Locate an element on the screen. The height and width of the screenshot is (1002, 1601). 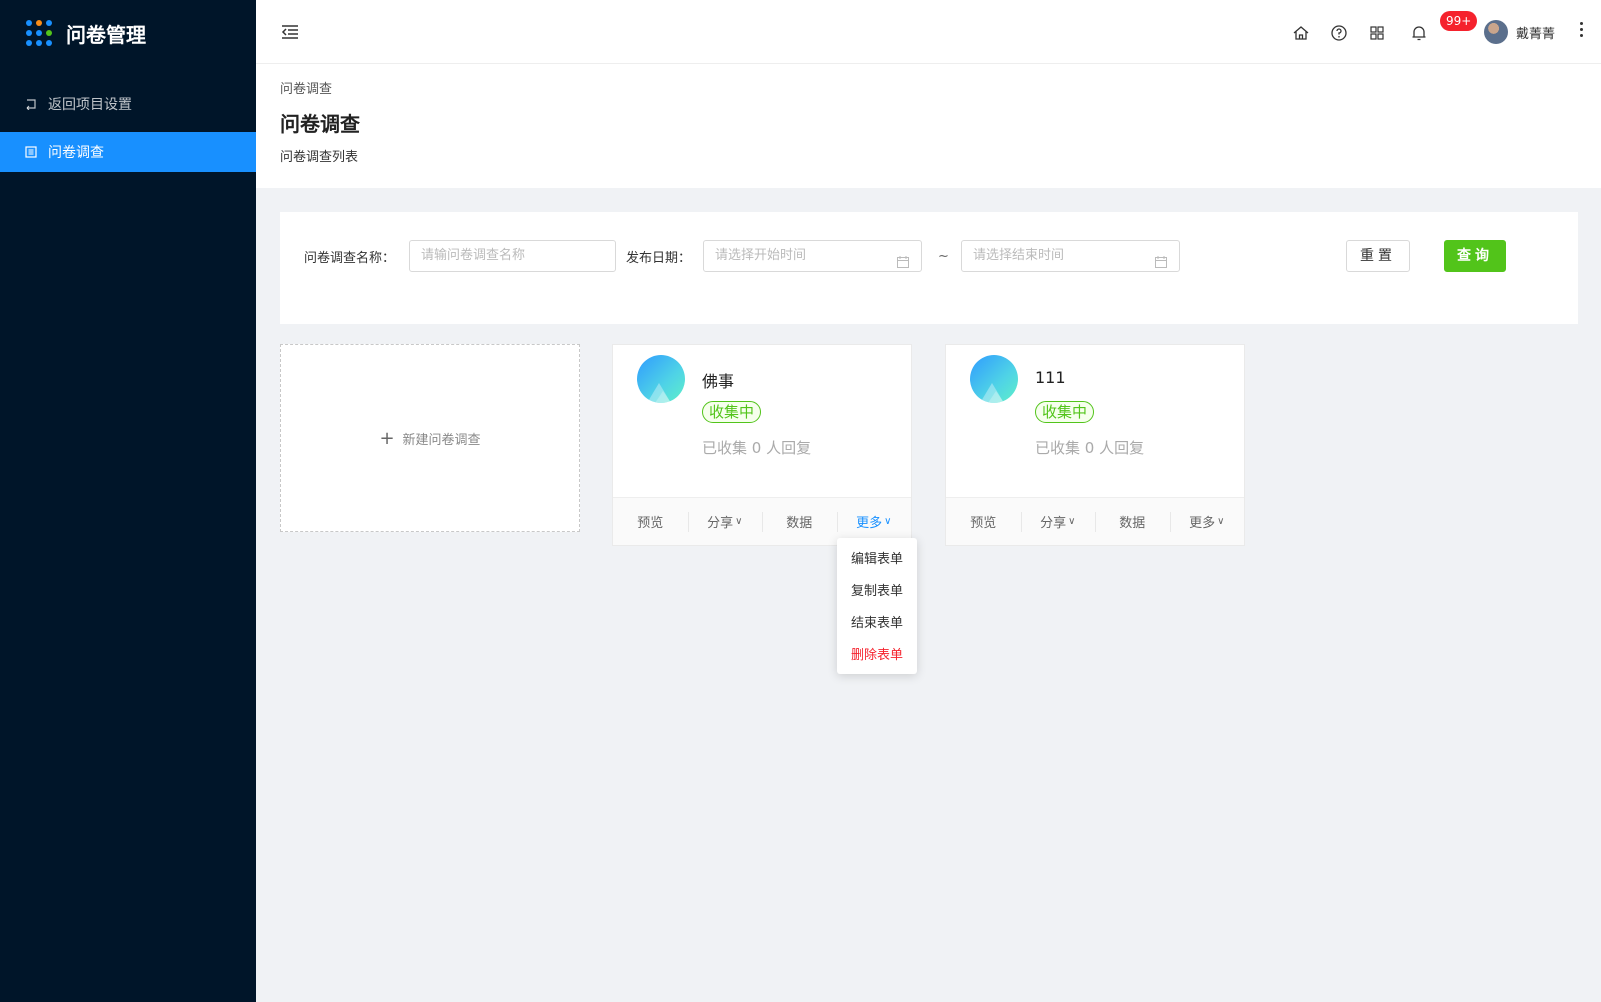
survey-card: 佛事 收集中 已收集 0 人回复 预览 分享 ∨ 数据 更多 ∨ is located at coordinates (762, 445).